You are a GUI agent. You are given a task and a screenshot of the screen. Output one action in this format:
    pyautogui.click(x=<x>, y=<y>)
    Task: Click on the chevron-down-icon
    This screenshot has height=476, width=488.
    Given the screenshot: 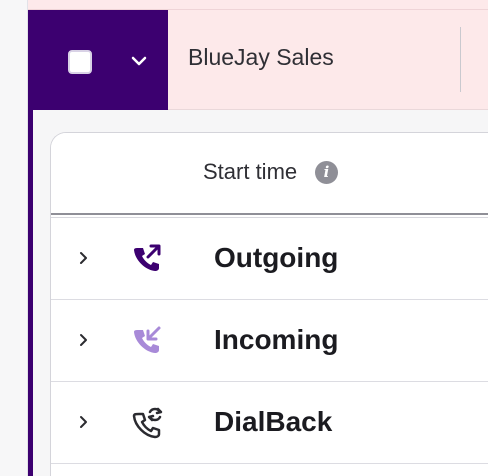 What is the action you would take?
    pyautogui.click(x=139, y=61)
    